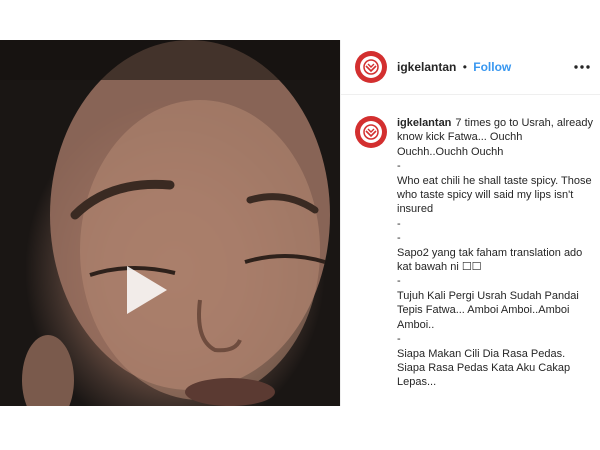 The height and width of the screenshot is (450, 600). What do you see at coordinates (424, 123) in the screenshot?
I see `caption-username: igkelantan` at bounding box center [424, 123].